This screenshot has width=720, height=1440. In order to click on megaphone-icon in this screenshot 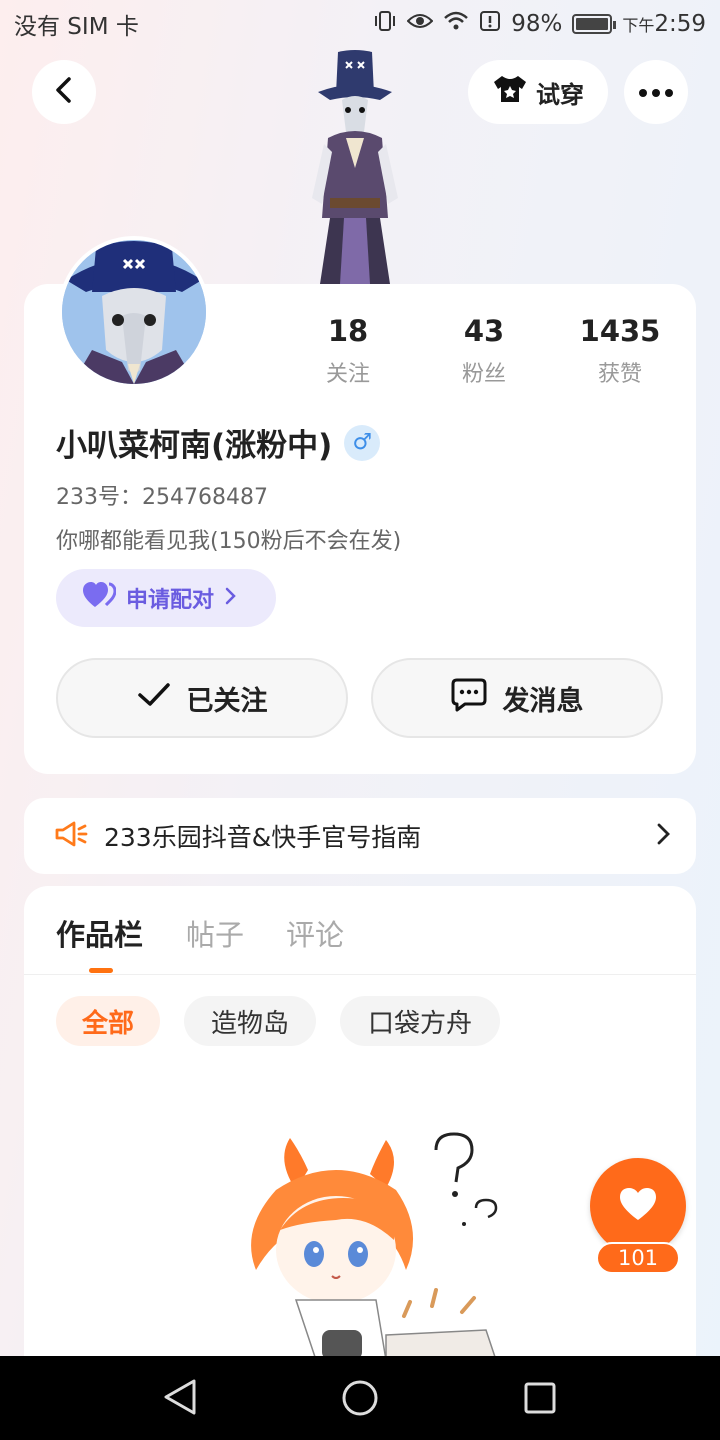, I will do `click(71, 836)`.